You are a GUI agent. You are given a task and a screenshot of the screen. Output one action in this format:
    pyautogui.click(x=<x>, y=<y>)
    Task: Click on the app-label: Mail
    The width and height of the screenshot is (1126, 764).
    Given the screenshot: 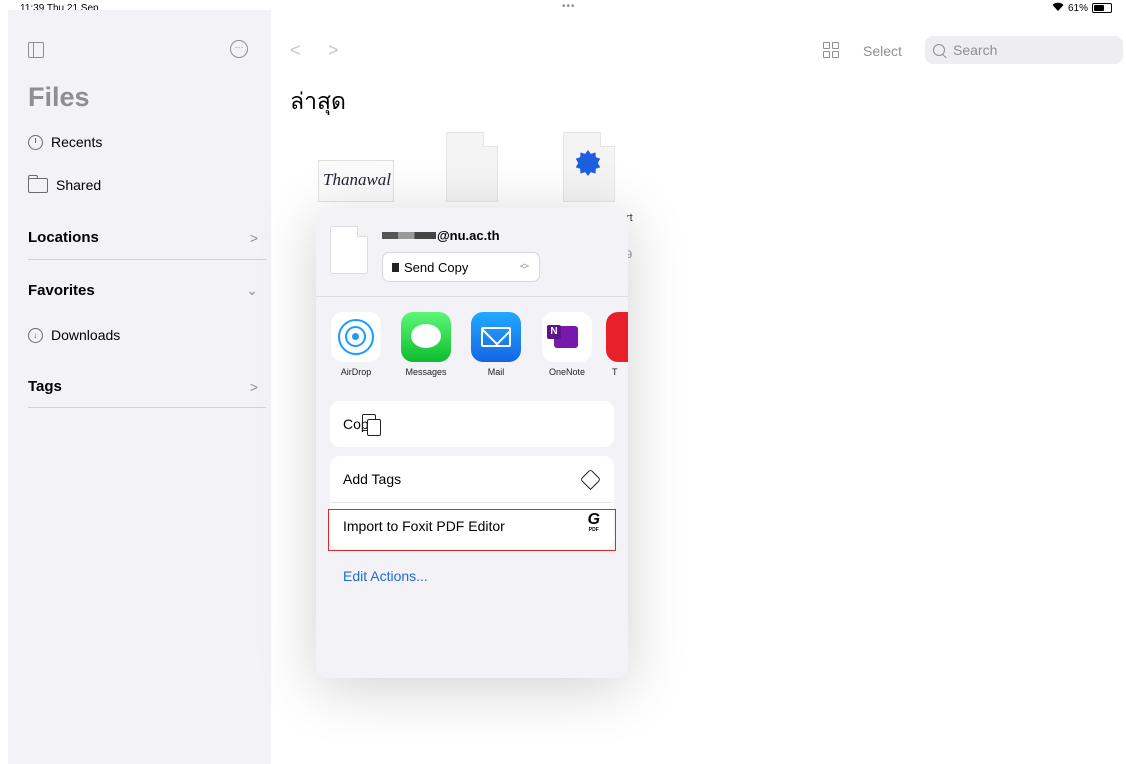 What is the action you would take?
    pyautogui.click(x=496, y=372)
    